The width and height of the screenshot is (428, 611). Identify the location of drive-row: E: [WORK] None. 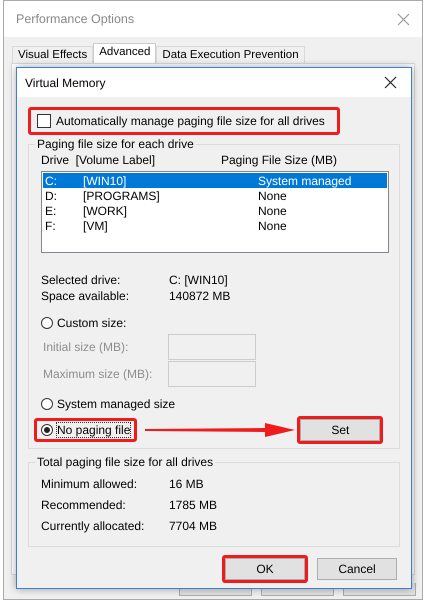
(215, 210).